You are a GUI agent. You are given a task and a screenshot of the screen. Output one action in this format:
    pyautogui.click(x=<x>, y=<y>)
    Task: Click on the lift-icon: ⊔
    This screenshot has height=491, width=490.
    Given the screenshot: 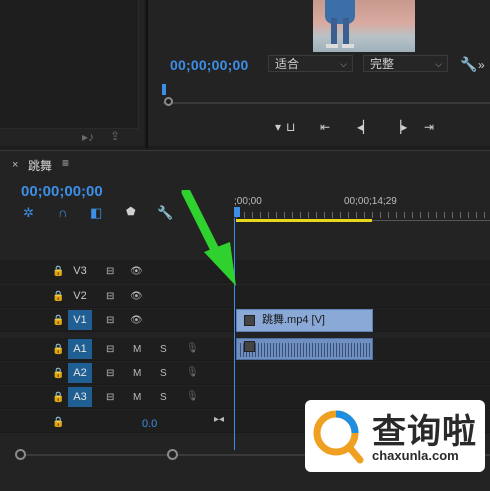 What is the action you would take?
    pyautogui.click(x=290, y=127)
    